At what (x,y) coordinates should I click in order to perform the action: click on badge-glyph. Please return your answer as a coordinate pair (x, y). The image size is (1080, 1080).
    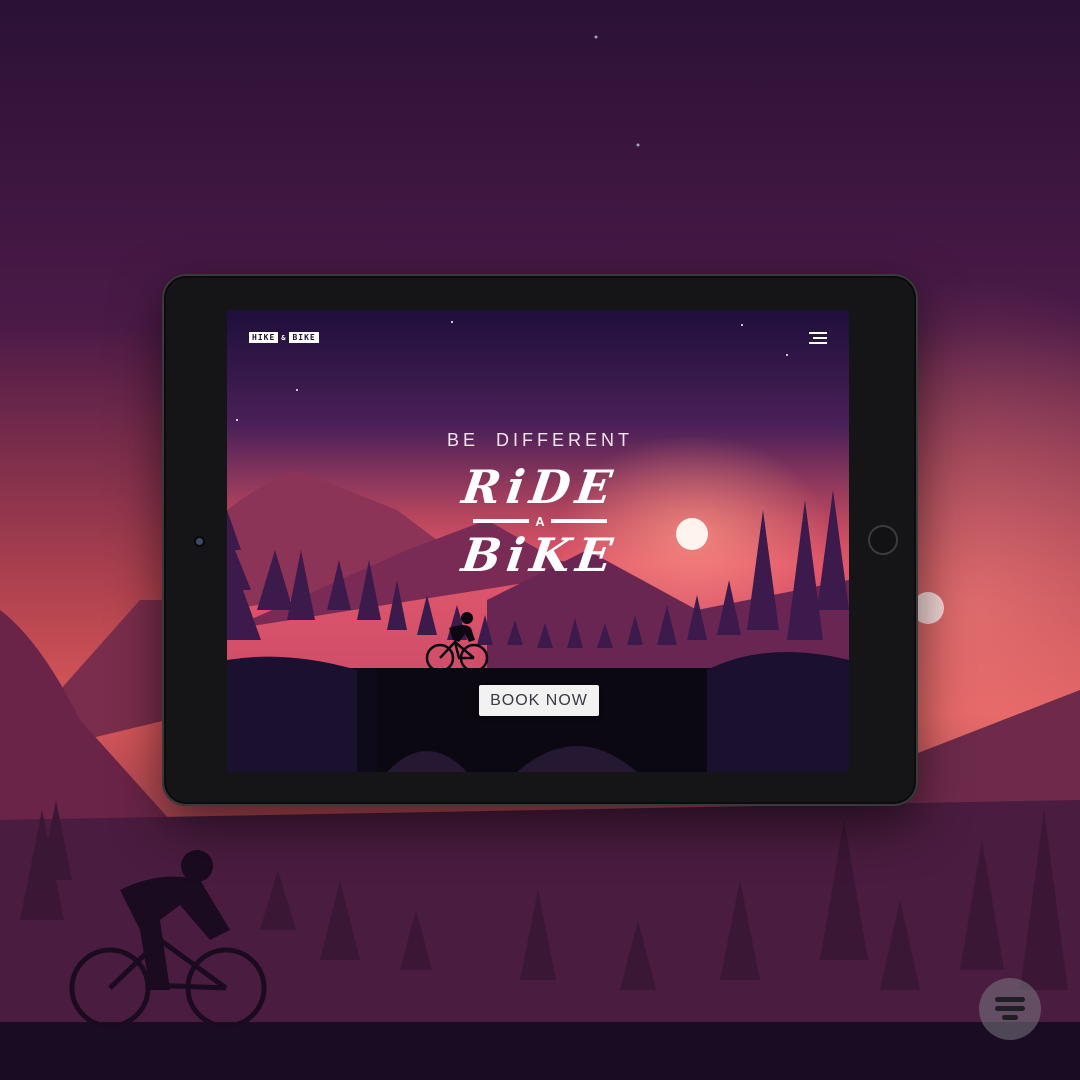
    Looking at the image, I should click on (1010, 1008).